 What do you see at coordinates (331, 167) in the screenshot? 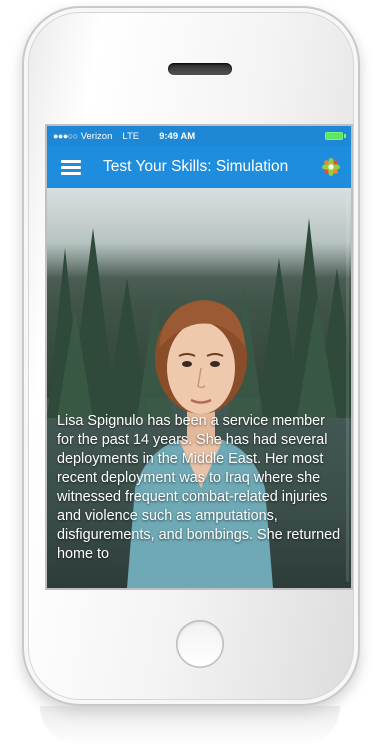
I see `gear-icon` at bounding box center [331, 167].